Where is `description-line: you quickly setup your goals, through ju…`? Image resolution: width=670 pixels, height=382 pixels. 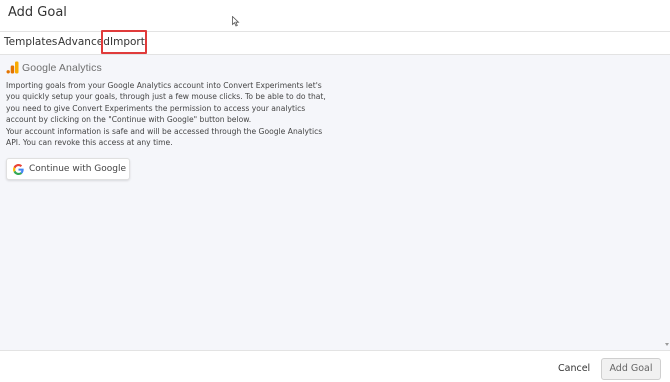
description-line: you quickly setup your goals, through ju… is located at coordinates (166, 97).